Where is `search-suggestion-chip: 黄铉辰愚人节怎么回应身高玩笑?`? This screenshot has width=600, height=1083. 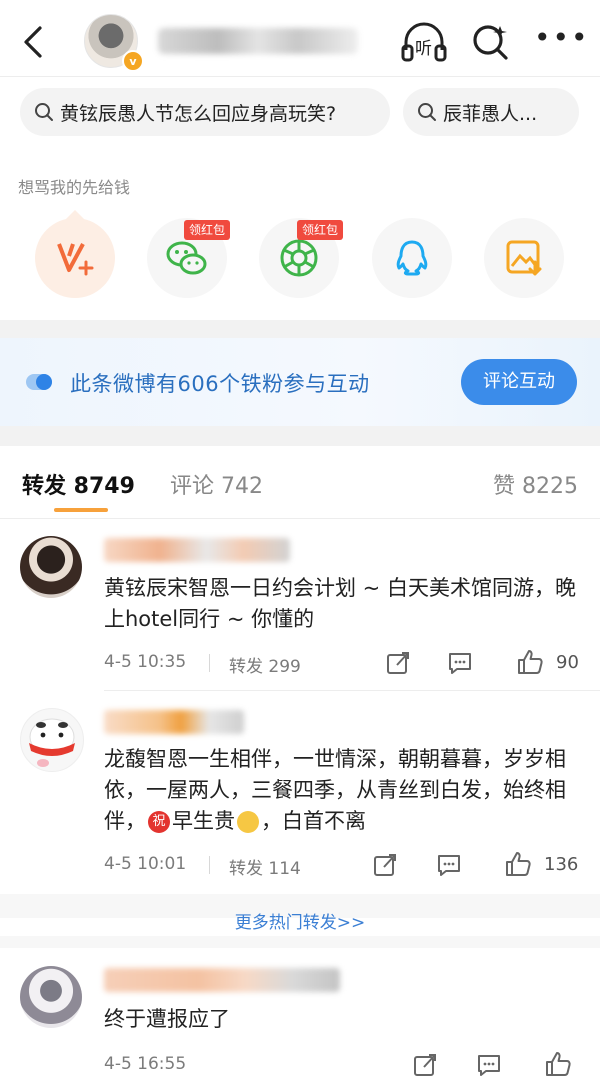 search-suggestion-chip: 黄铉辰愚人节怎么回应身高玩笑? is located at coordinates (205, 112).